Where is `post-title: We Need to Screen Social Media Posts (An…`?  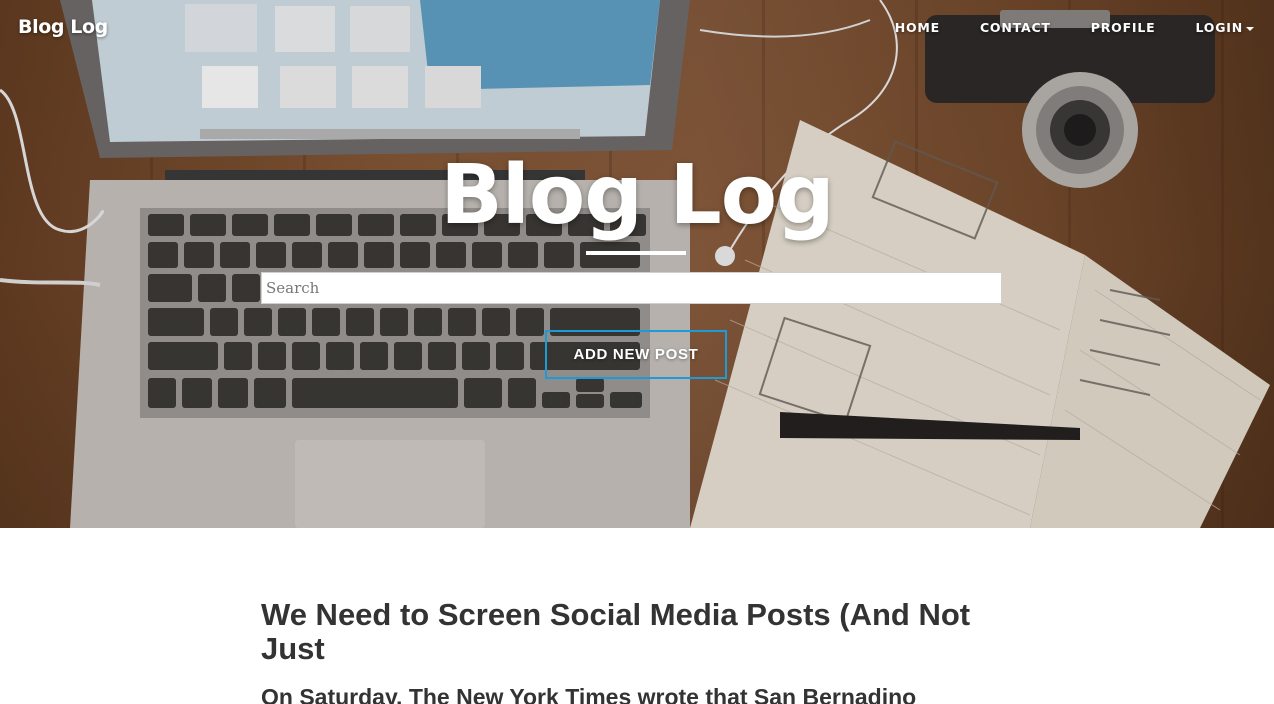 post-title: We Need to Screen Social Media Posts (An… is located at coordinates (641, 632).